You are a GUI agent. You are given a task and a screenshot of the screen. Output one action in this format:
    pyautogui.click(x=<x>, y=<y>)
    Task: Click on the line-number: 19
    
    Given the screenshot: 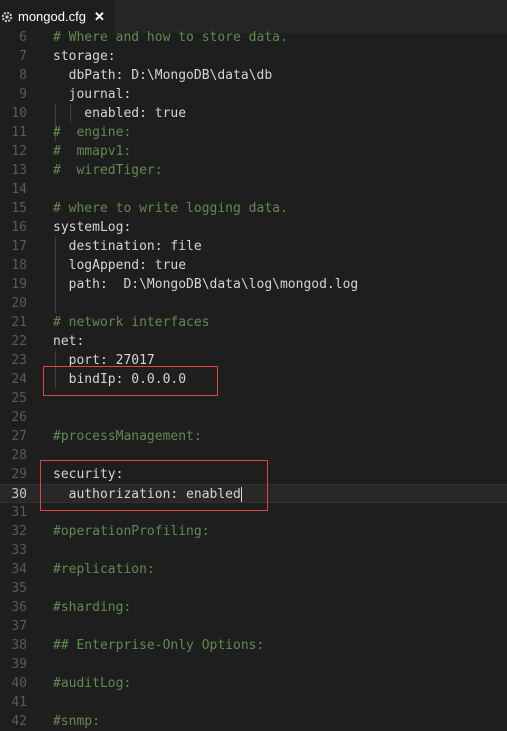 What is the action you would take?
    pyautogui.click(x=19, y=284)
    